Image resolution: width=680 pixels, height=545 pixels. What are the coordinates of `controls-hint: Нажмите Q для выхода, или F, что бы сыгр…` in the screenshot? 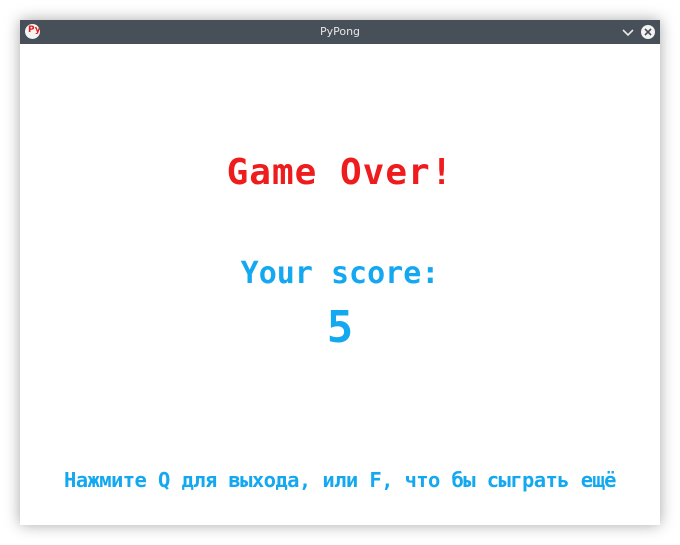 It's located at (340, 480).